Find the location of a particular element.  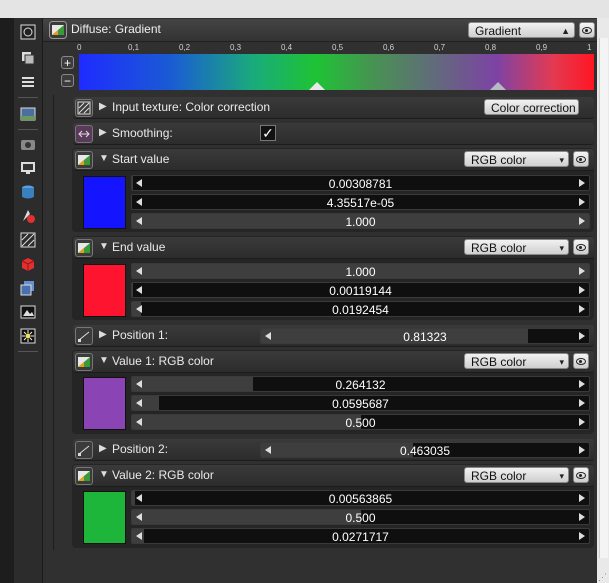

ruler-tick-label: 0,2 is located at coordinates (185, 47).